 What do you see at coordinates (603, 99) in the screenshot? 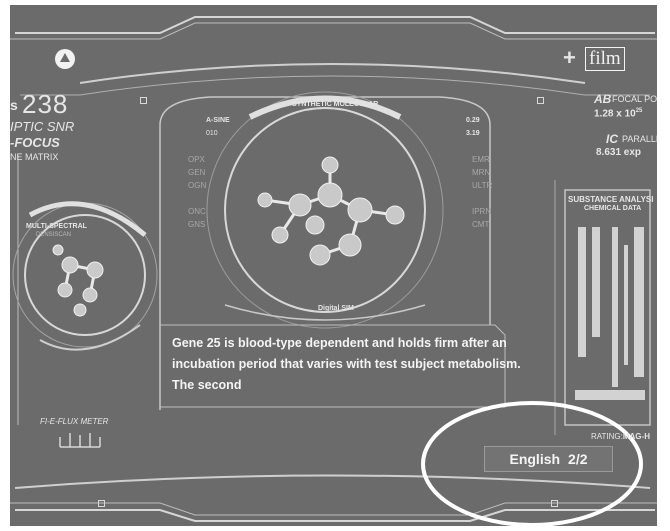
I see `ab-label: AB` at bounding box center [603, 99].